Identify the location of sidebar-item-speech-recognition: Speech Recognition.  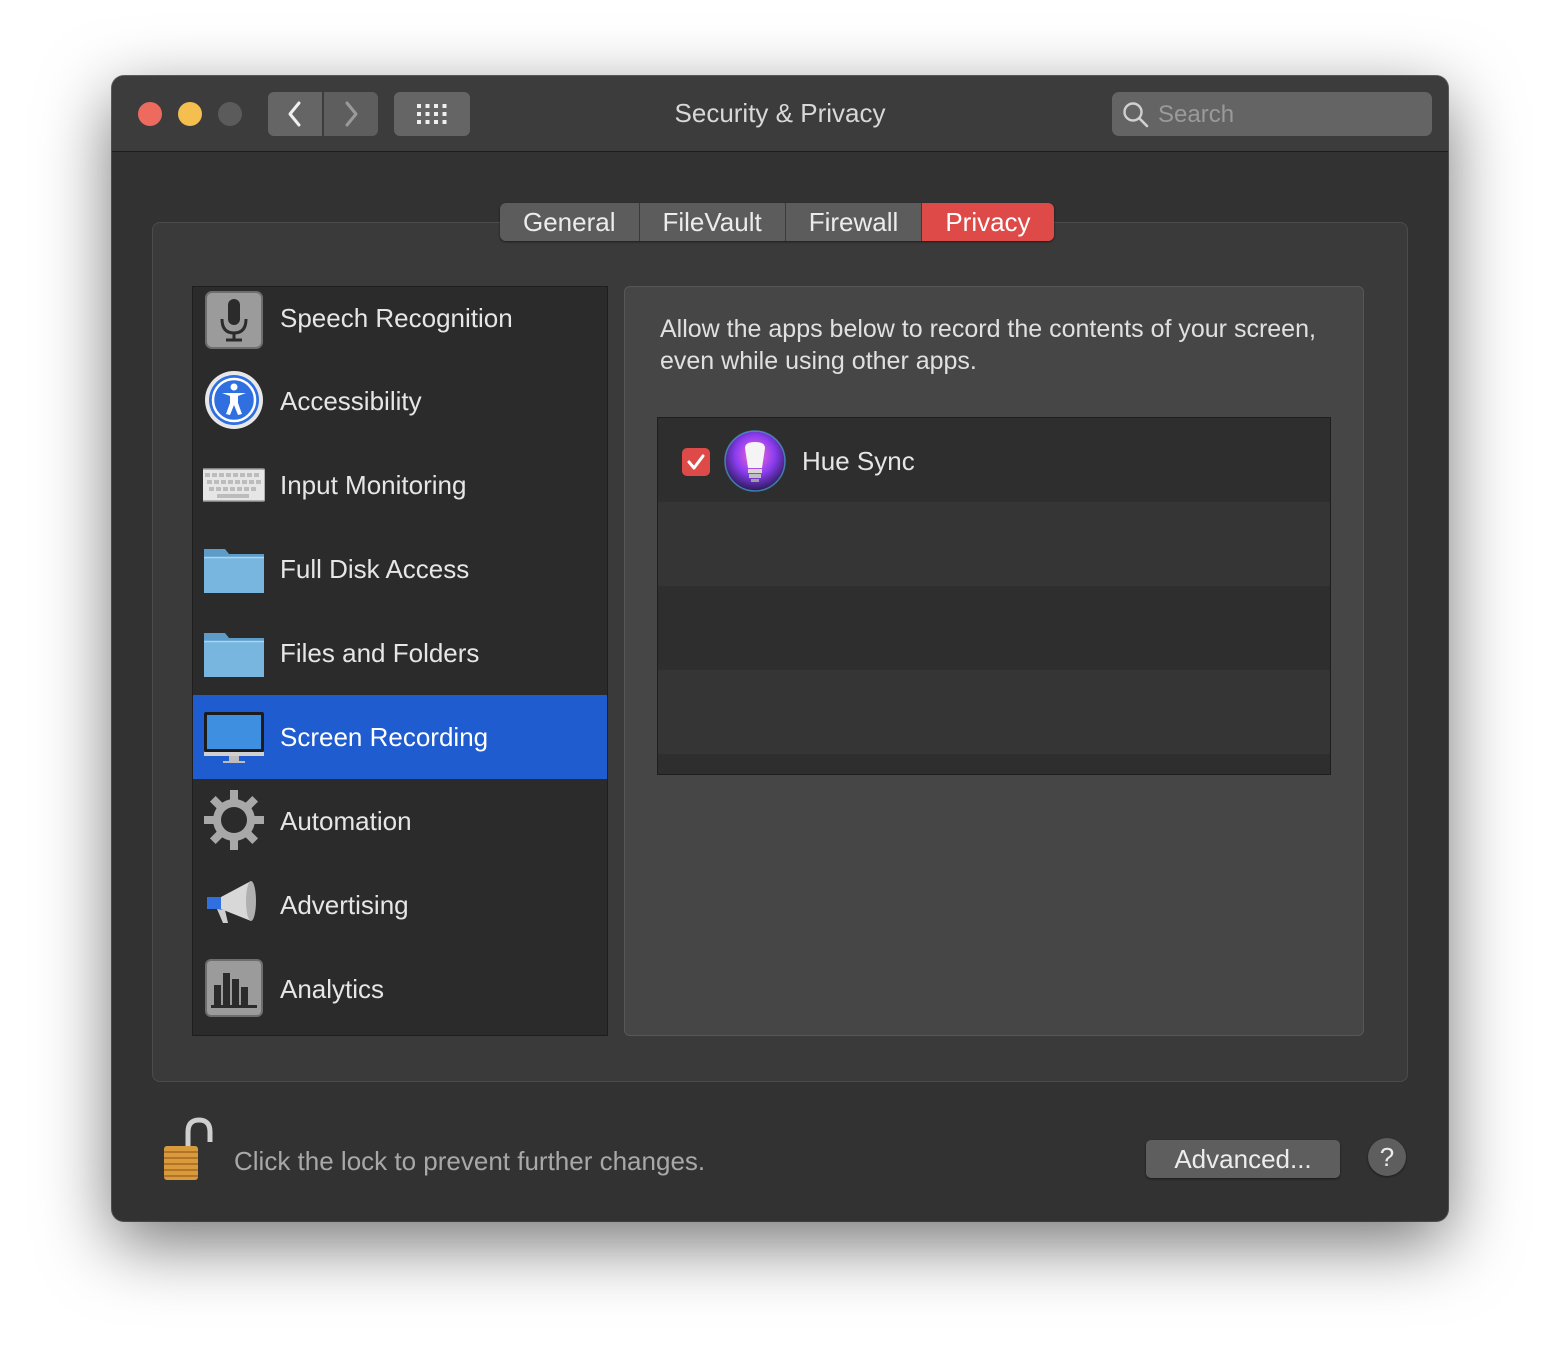
(400, 323).